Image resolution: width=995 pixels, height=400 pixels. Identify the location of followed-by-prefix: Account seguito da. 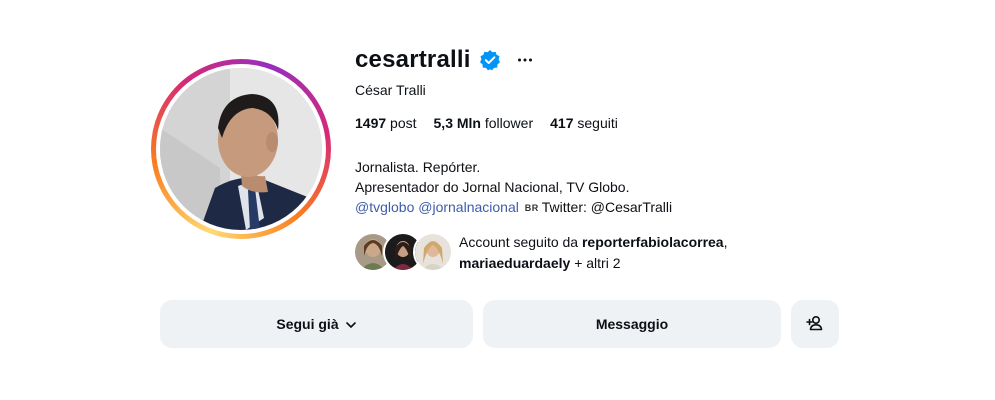
(519, 242).